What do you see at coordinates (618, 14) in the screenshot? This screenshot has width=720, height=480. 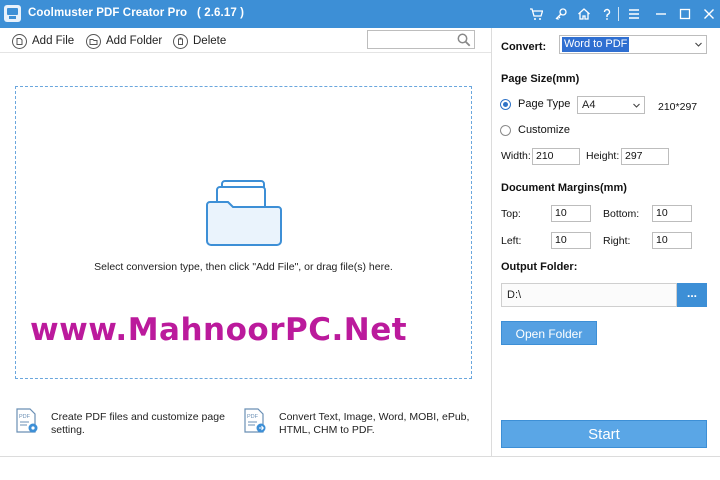 I see `title-bar-separator` at bounding box center [618, 14].